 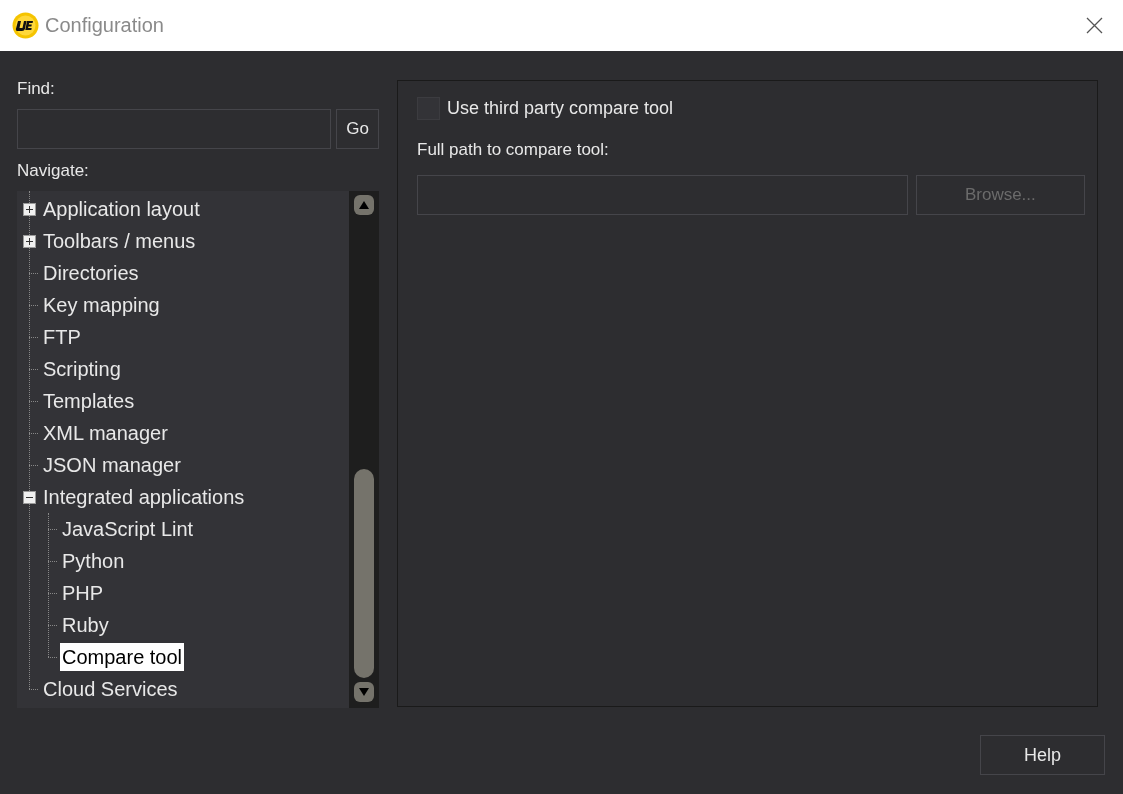 What do you see at coordinates (93, 561) in the screenshot?
I see `tree-item: Python` at bounding box center [93, 561].